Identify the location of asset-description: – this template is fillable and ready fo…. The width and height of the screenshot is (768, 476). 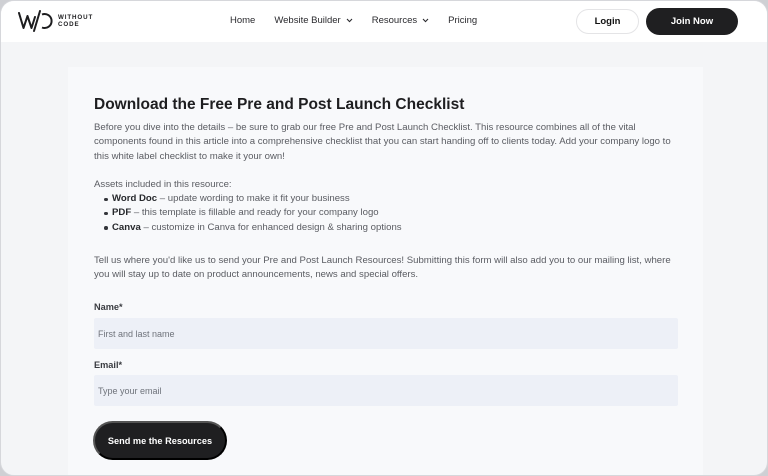
(255, 213).